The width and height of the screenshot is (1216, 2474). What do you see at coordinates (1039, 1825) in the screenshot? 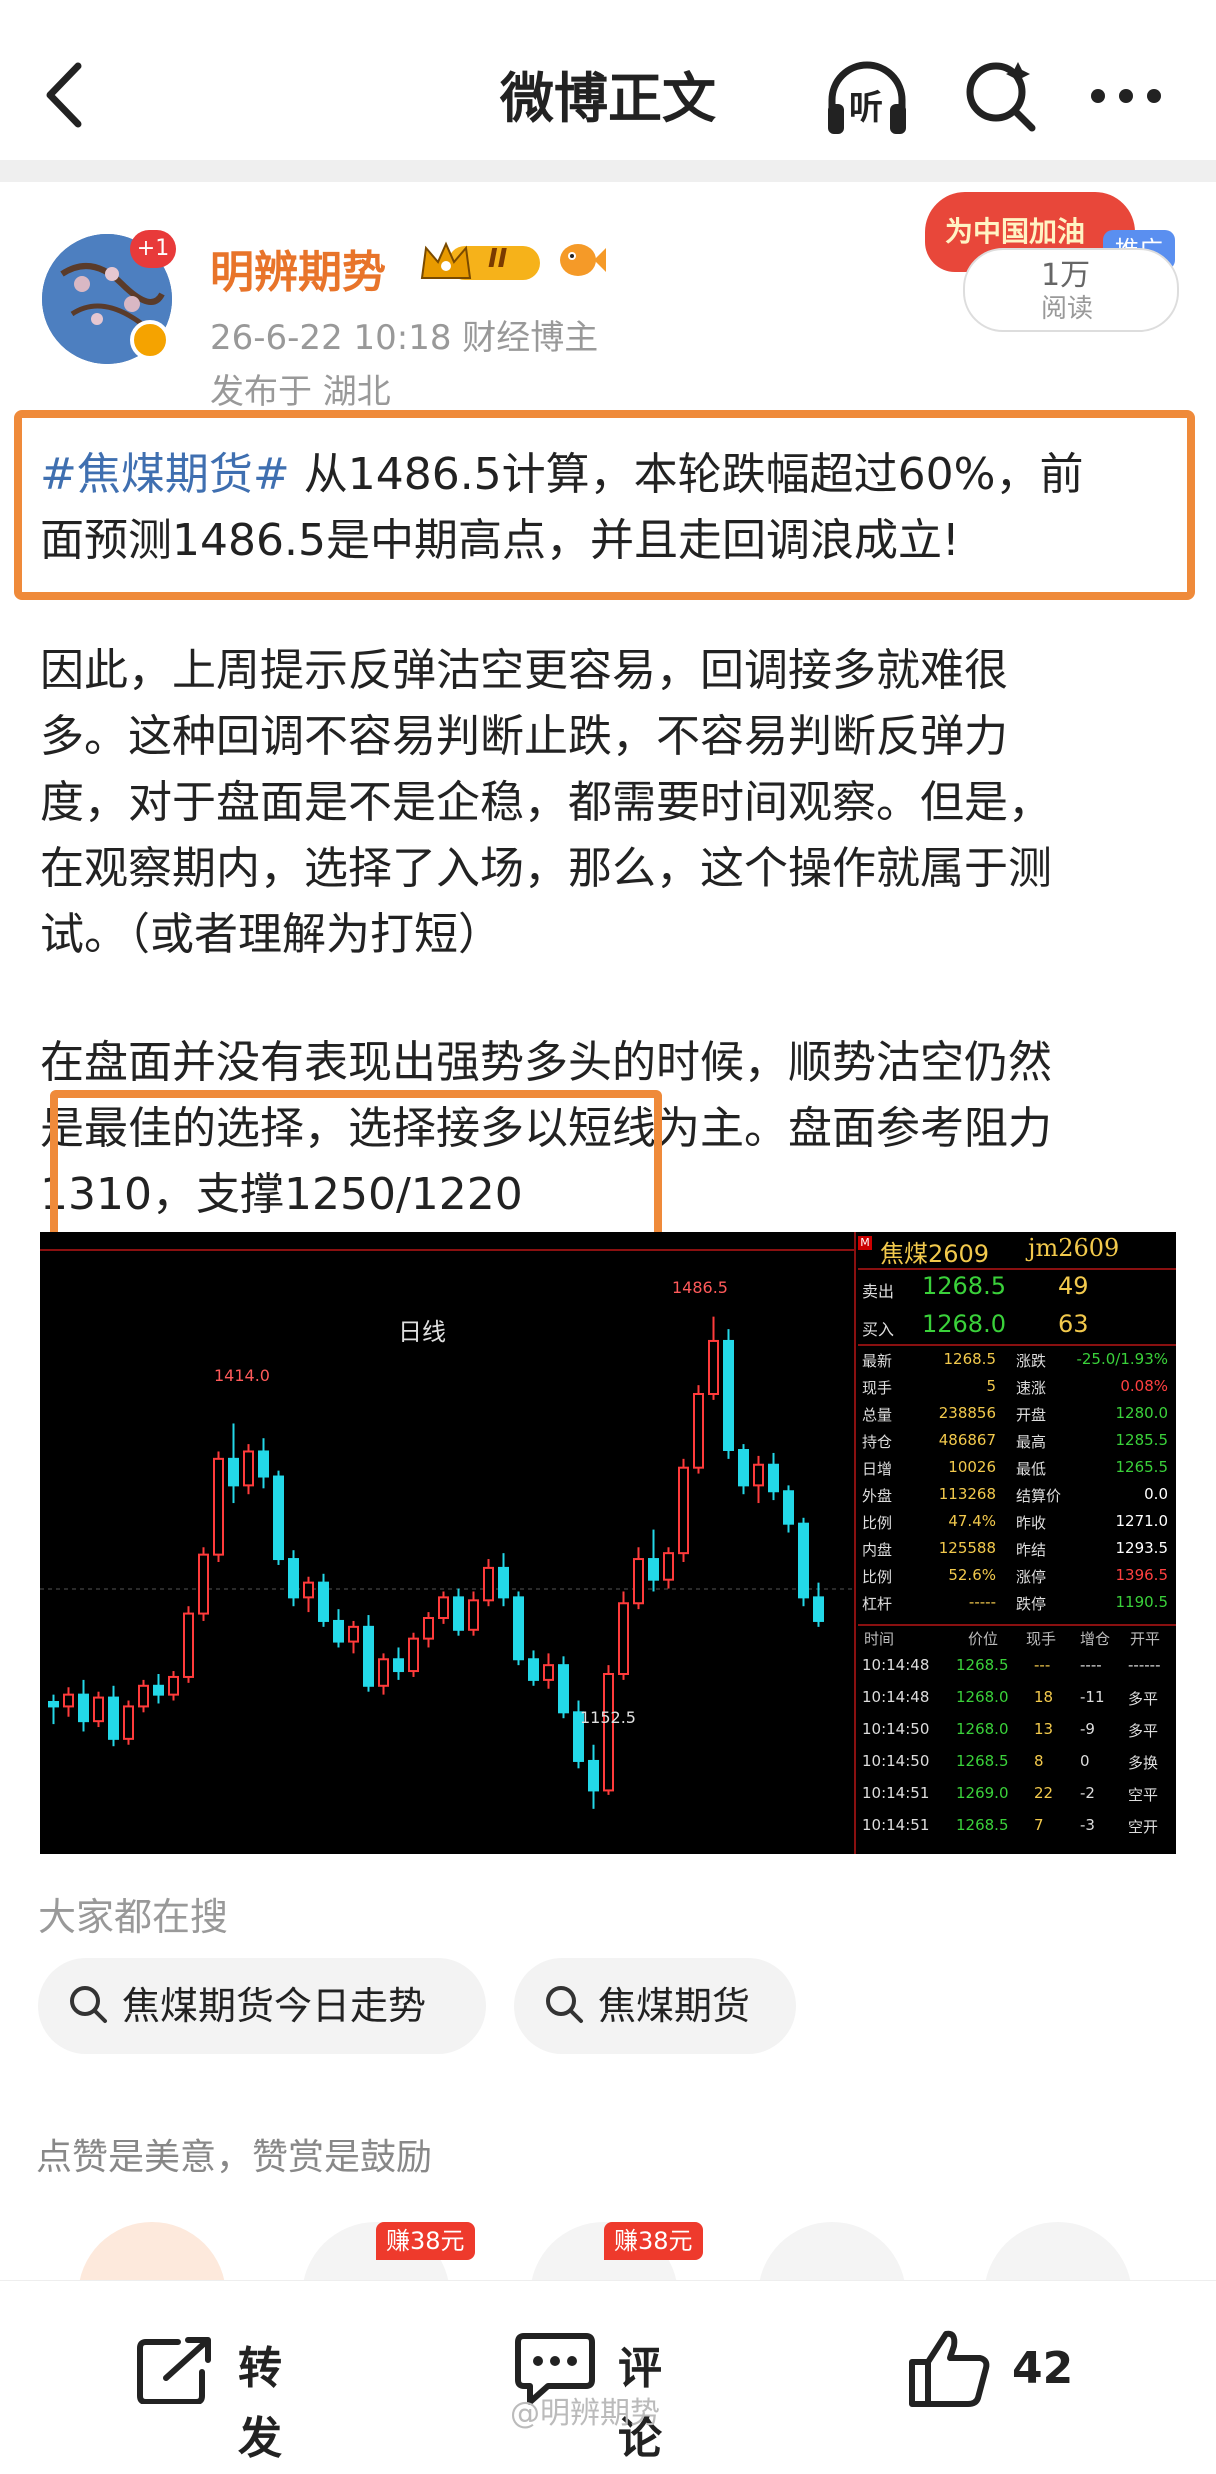
I see `trade-cell: 7` at bounding box center [1039, 1825].